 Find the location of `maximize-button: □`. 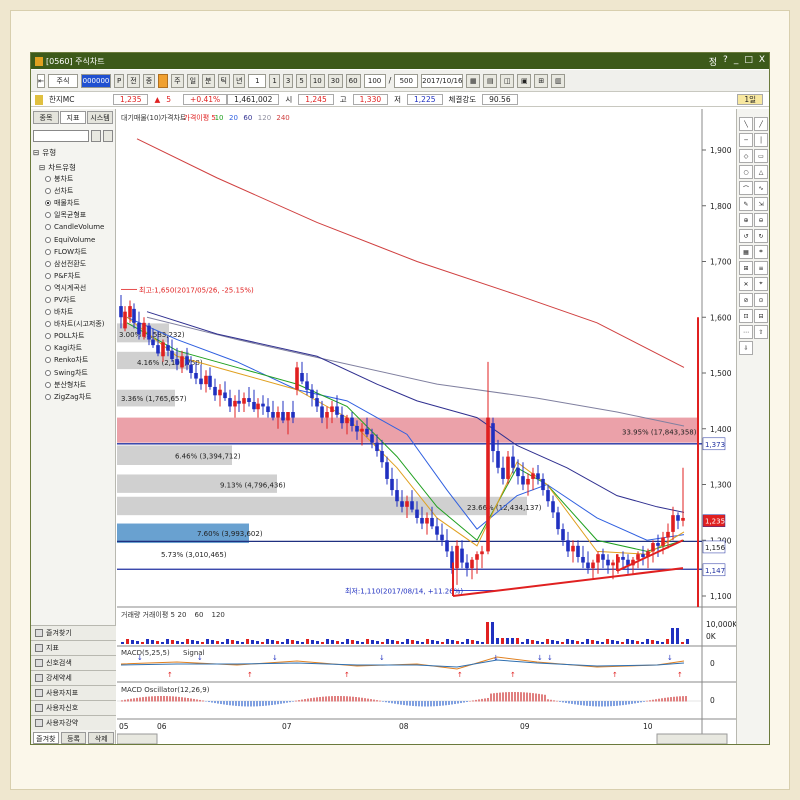

maximize-button: □ is located at coordinates (748, 61).